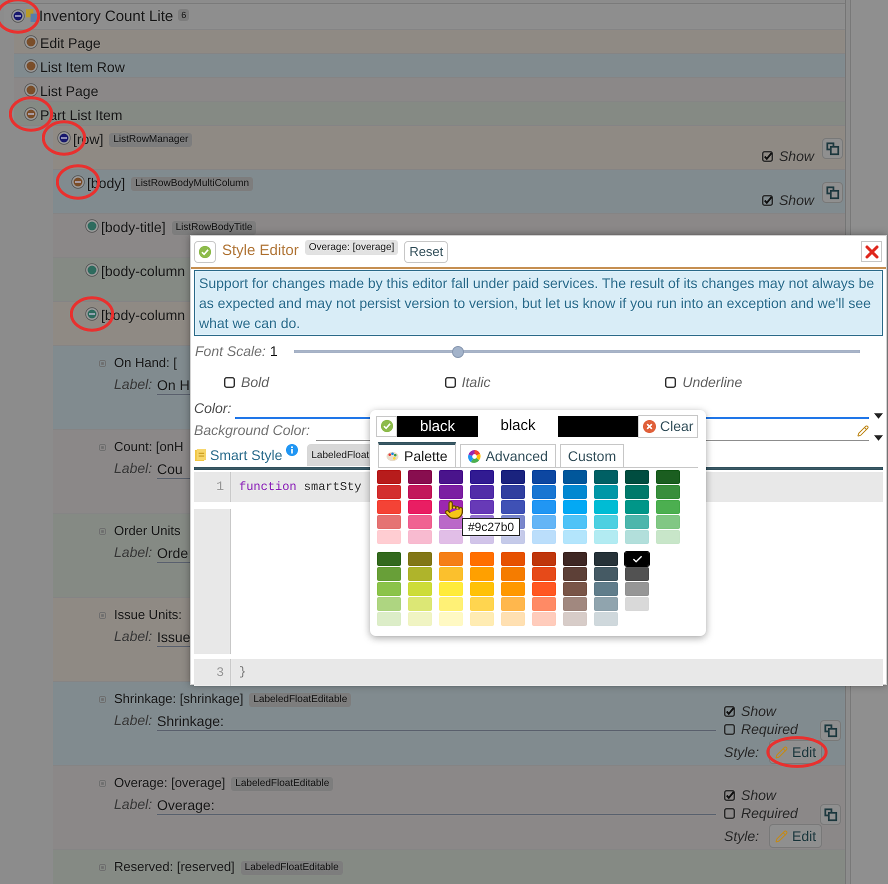  What do you see at coordinates (508, 455) in the screenshot?
I see `picker-tab: Advanced` at bounding box center [508, 455].